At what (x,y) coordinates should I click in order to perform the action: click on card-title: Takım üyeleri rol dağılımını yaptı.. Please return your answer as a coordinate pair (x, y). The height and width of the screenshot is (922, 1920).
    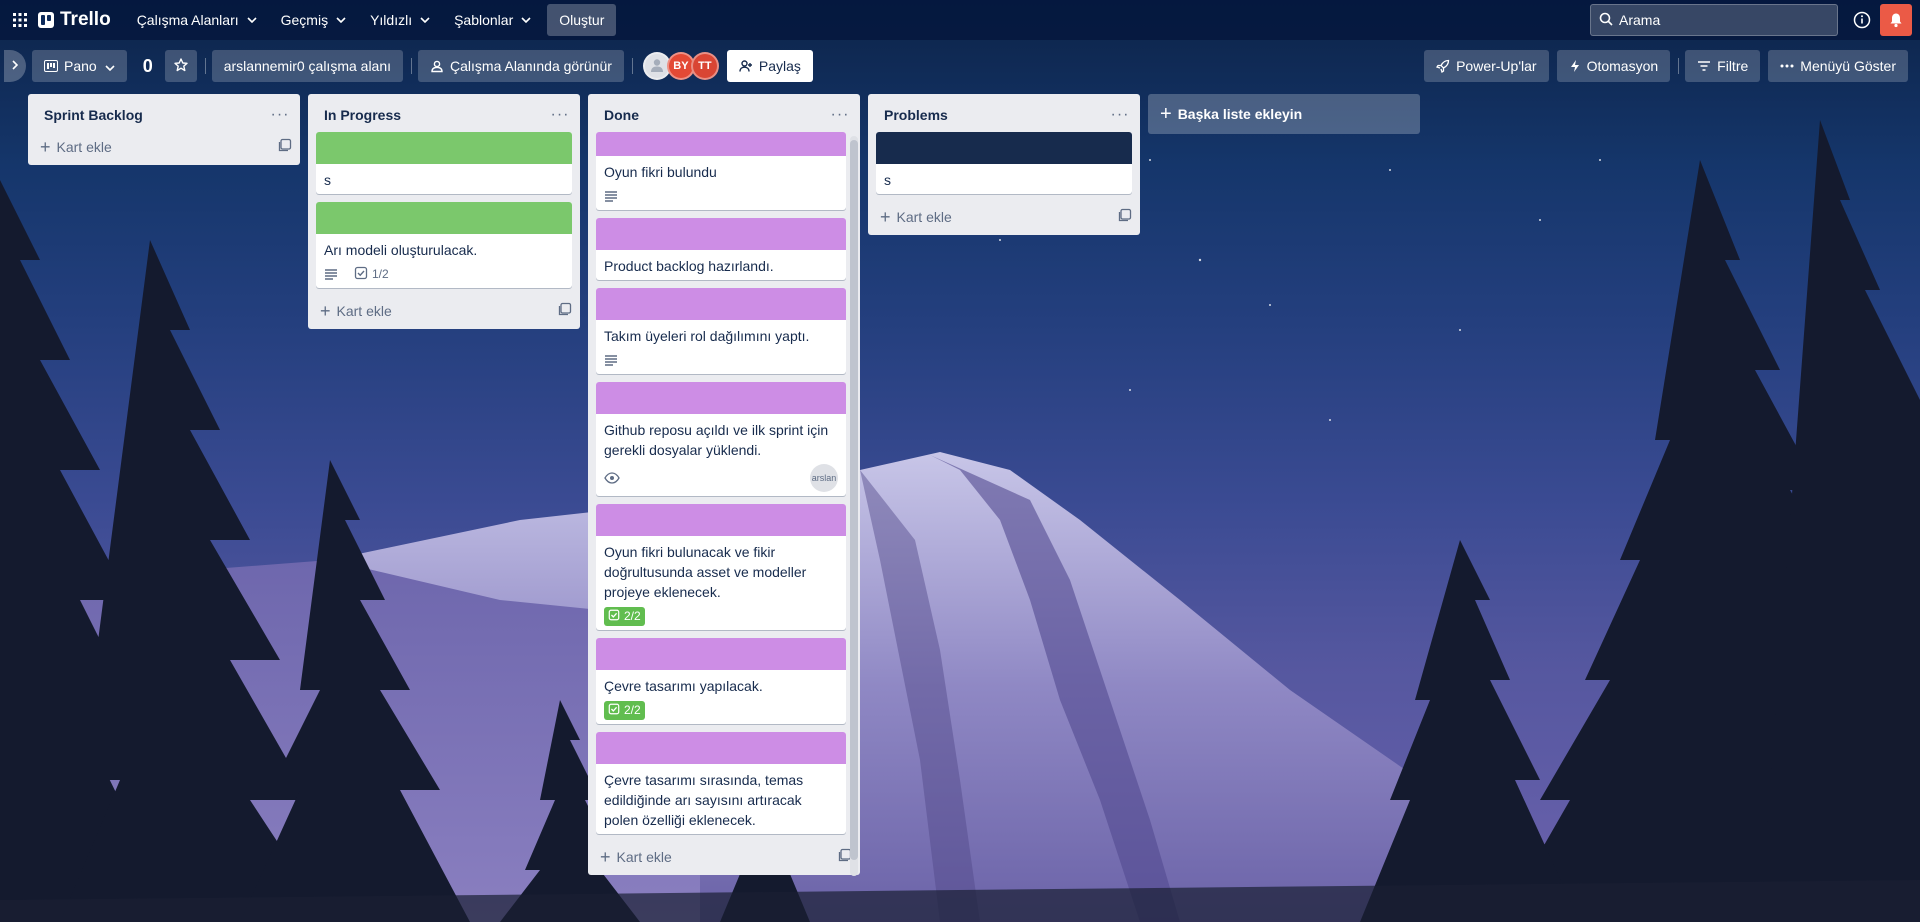
    Looking at the image, I should click on (707, 336).